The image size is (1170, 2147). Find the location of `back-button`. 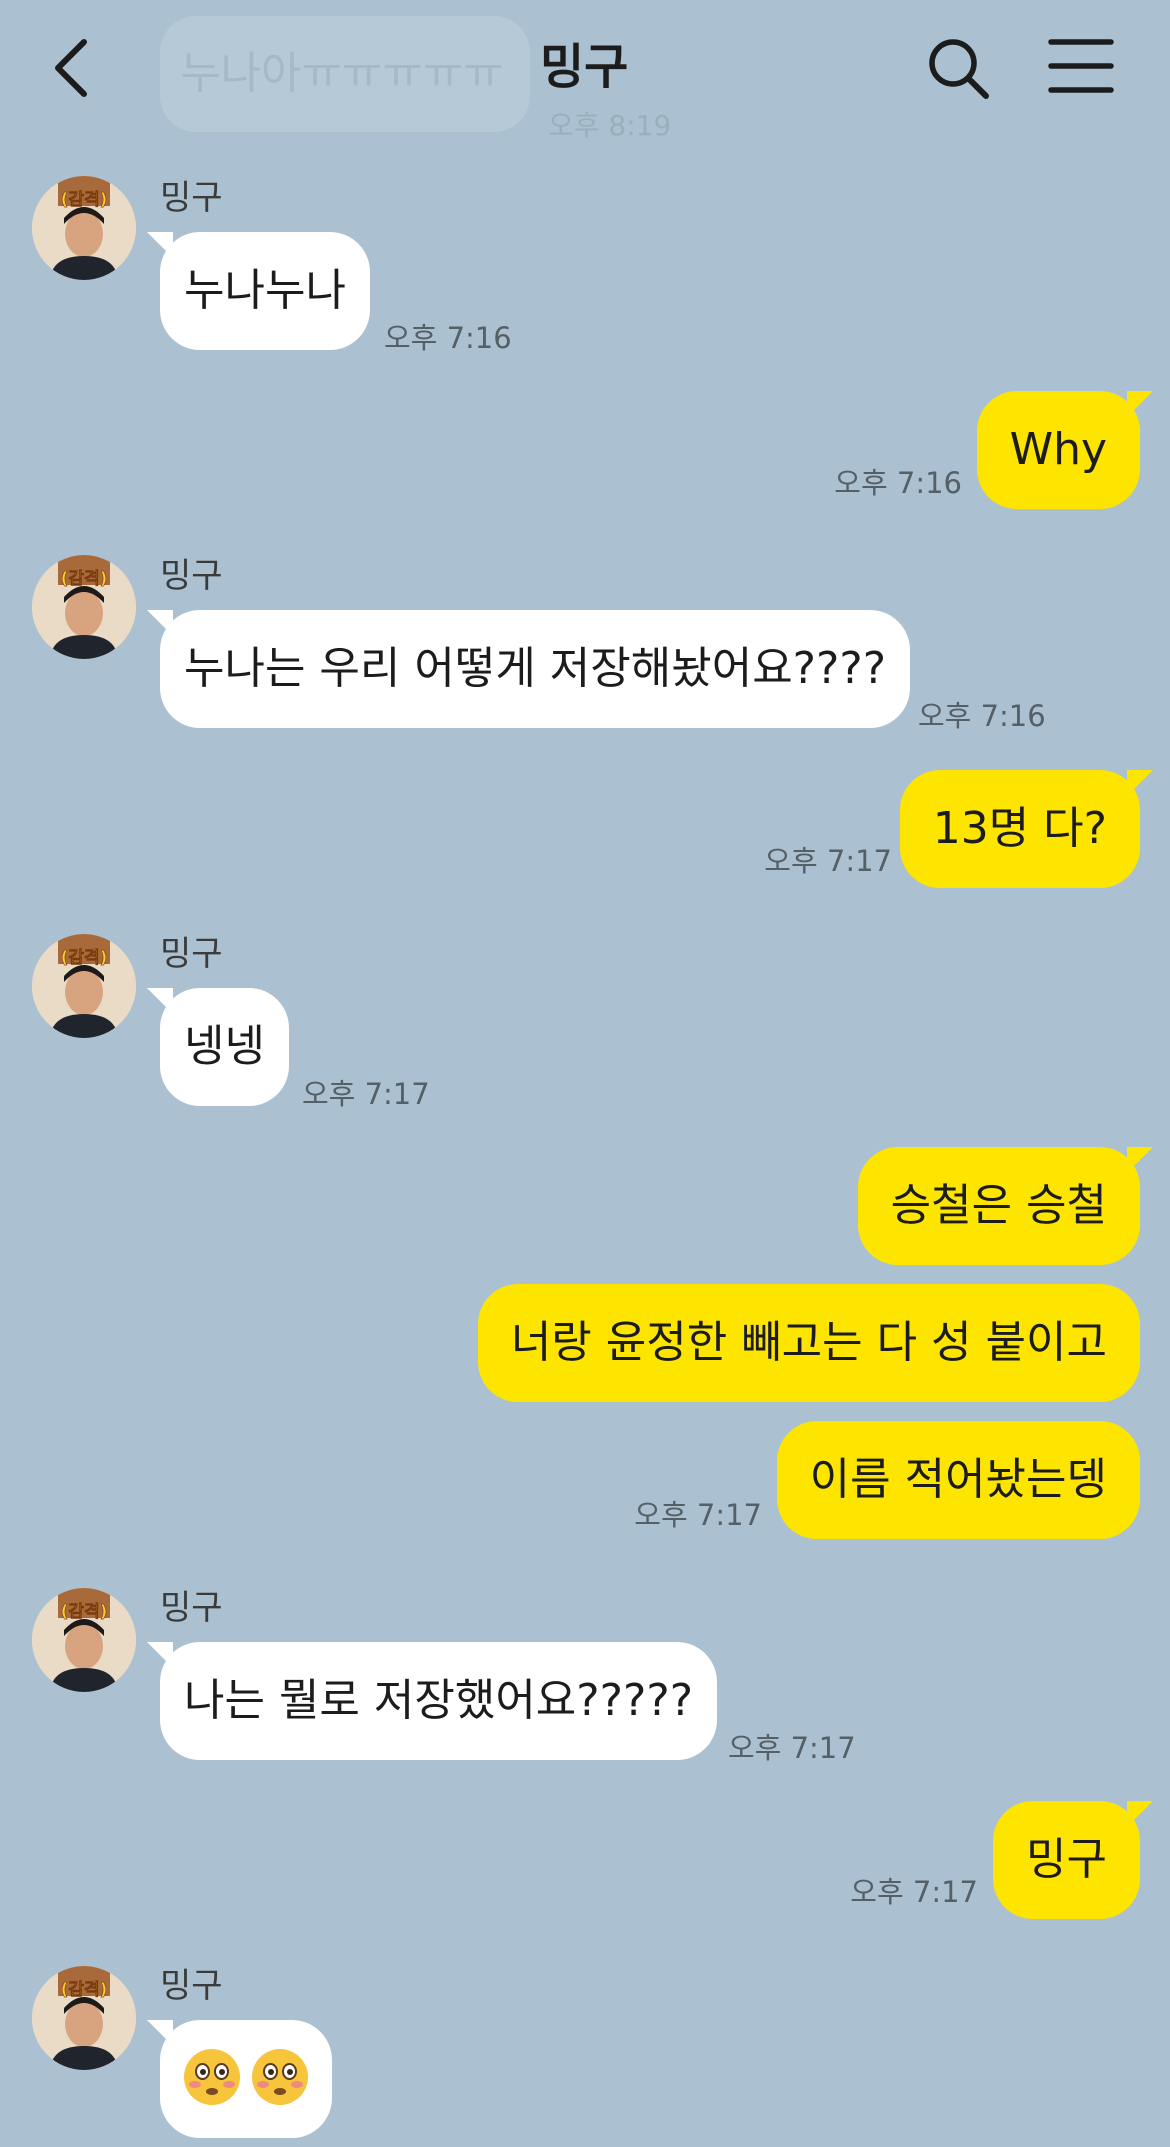

back-button is located at coordinates (75, 68).